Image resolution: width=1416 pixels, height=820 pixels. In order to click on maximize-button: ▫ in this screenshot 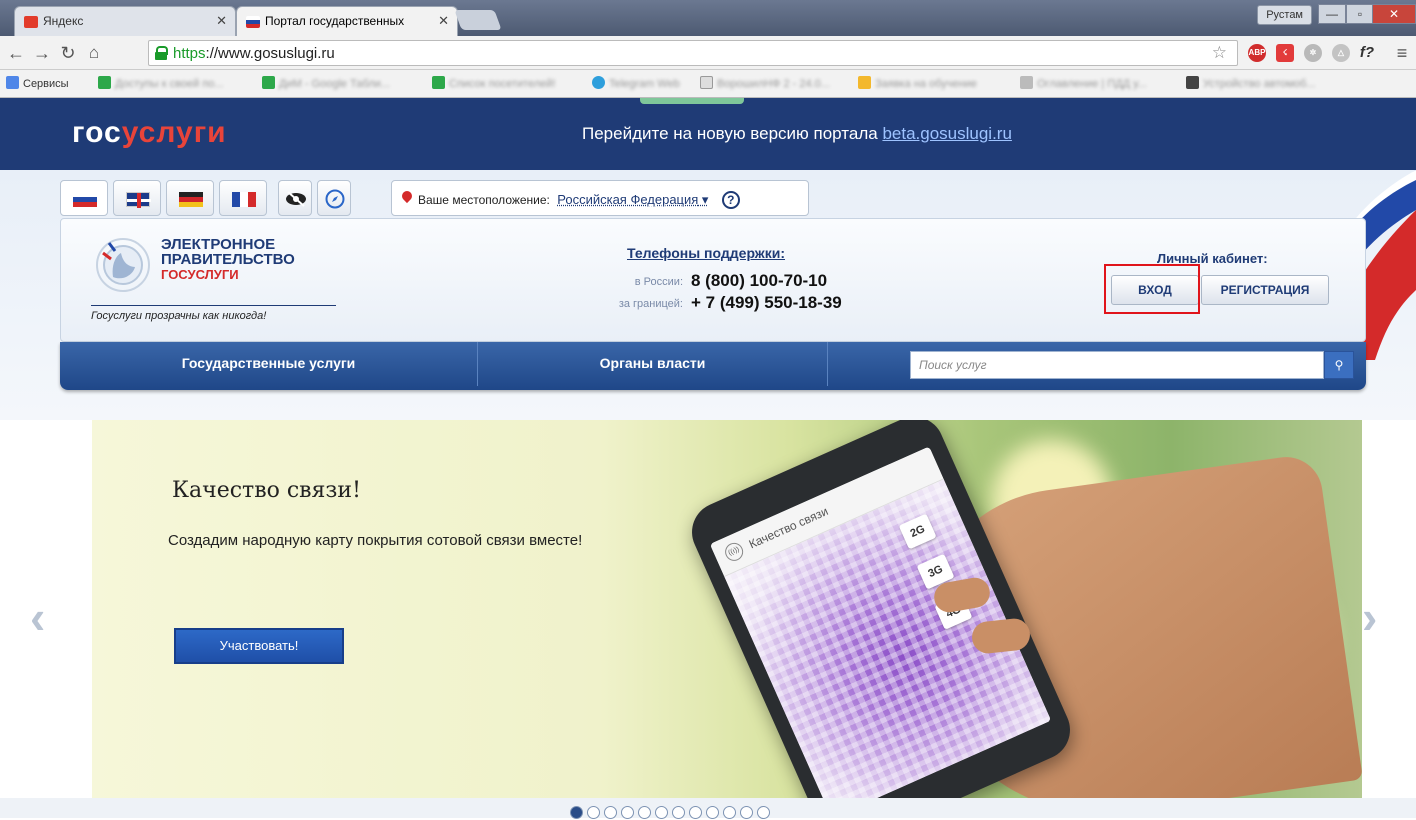, I will do `click(1360, 14)`.